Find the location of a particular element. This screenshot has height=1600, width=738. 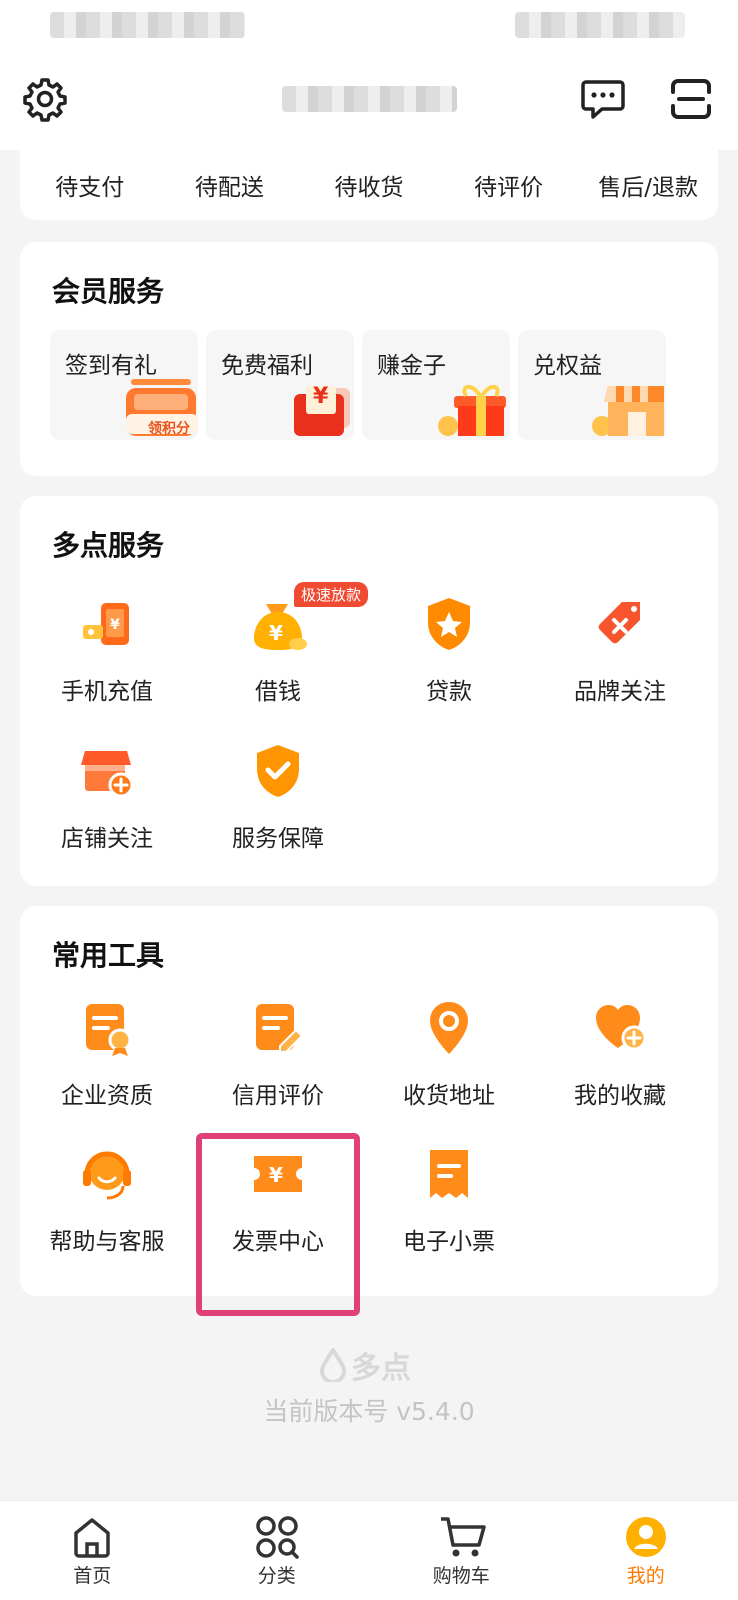

tab-profile-label: 我的 is located at coordinates (645, 1576).